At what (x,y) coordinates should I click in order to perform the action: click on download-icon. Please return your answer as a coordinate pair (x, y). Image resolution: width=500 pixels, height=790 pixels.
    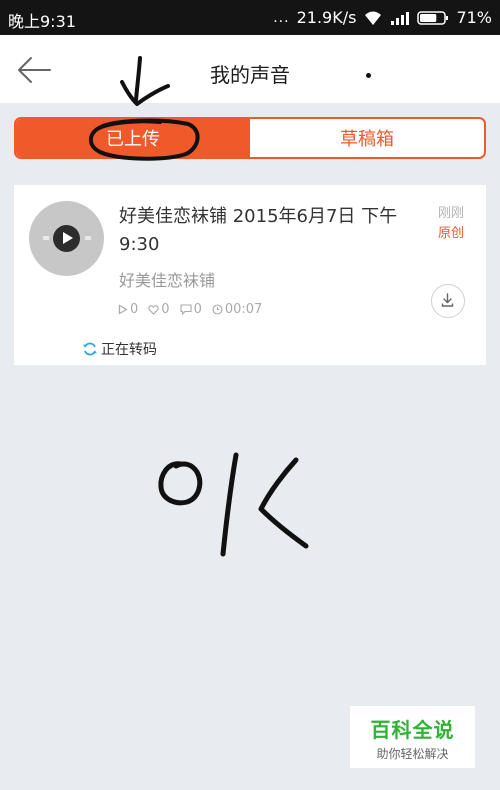
    Looking at the image, I should click on (447, 300).